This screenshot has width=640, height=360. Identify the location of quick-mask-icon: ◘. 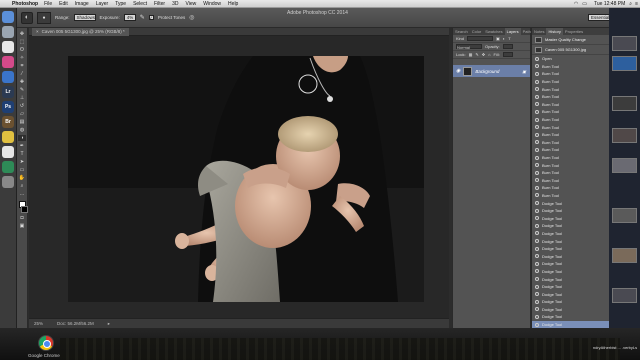
(22, 218).